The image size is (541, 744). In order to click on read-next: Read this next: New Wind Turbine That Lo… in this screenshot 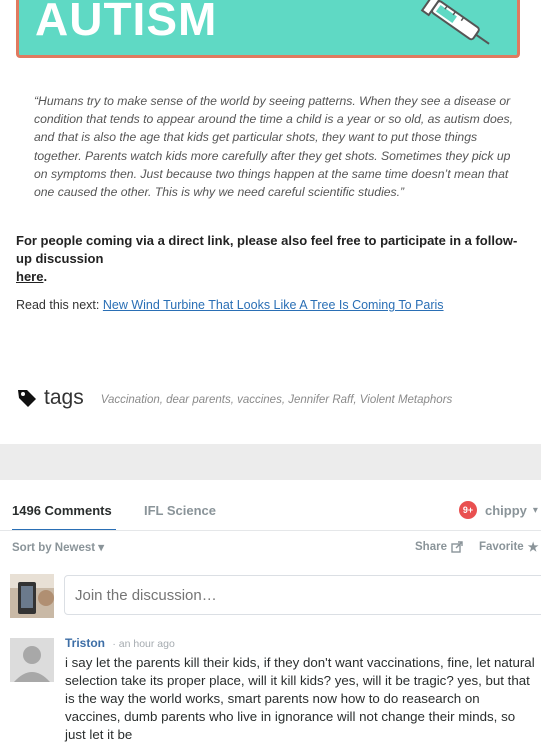, I will do `click(230, 305)`.